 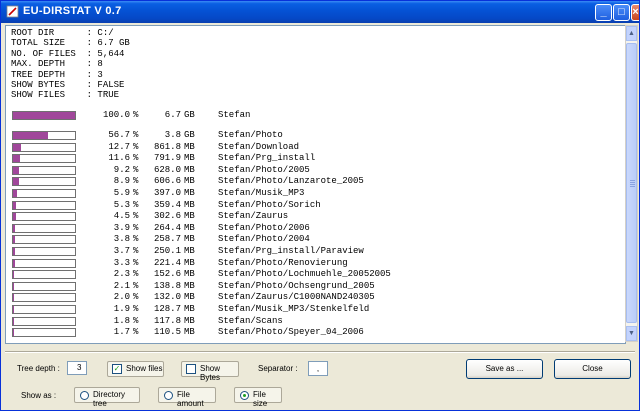 What do you see at coordinates (12, 11) in the screenshot?
I see `app-icon` at bounding box center [12, 11].